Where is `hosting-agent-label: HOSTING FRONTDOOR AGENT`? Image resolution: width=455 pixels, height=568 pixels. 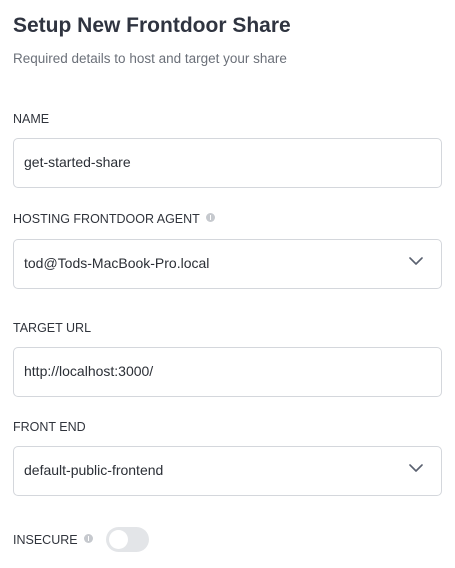 hosting-agent-label: HOSTING FRONTDOOR AGENT is located at coordinates (114, 219).